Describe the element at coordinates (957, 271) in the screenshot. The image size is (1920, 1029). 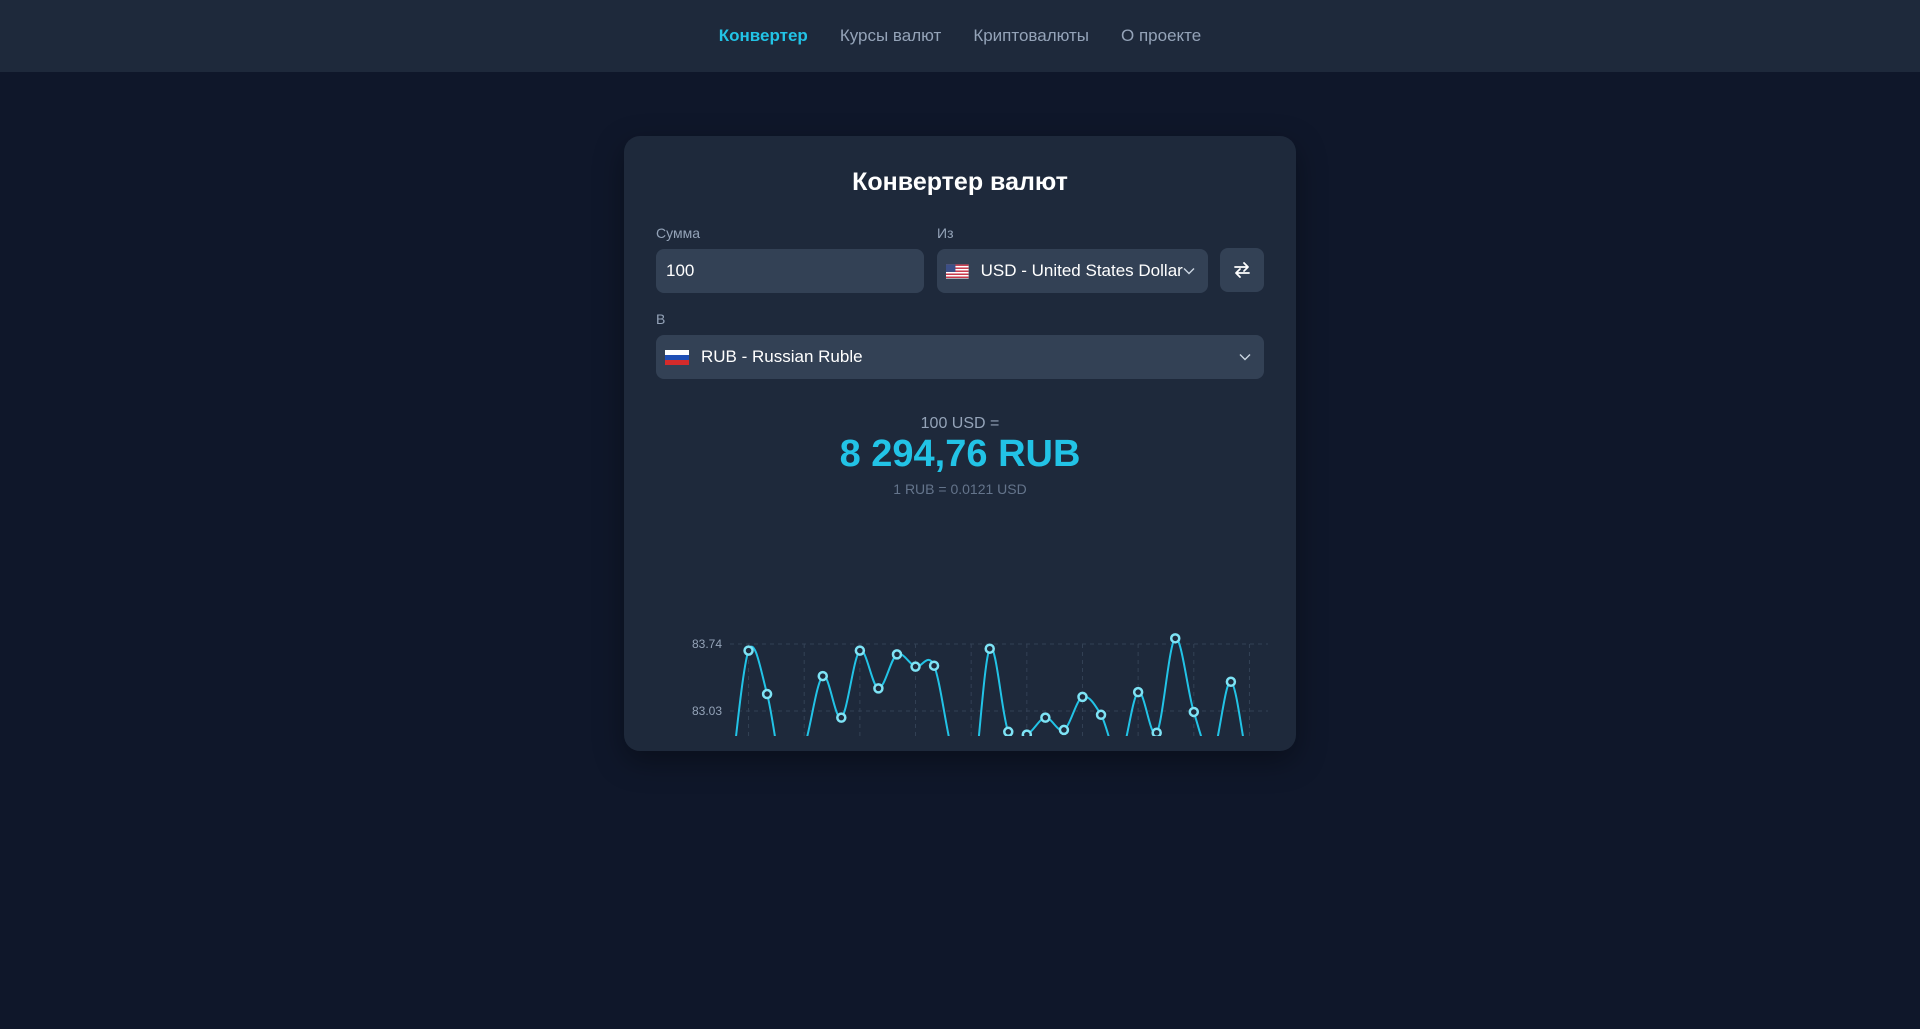
I see `us-flag-icon` at that location.